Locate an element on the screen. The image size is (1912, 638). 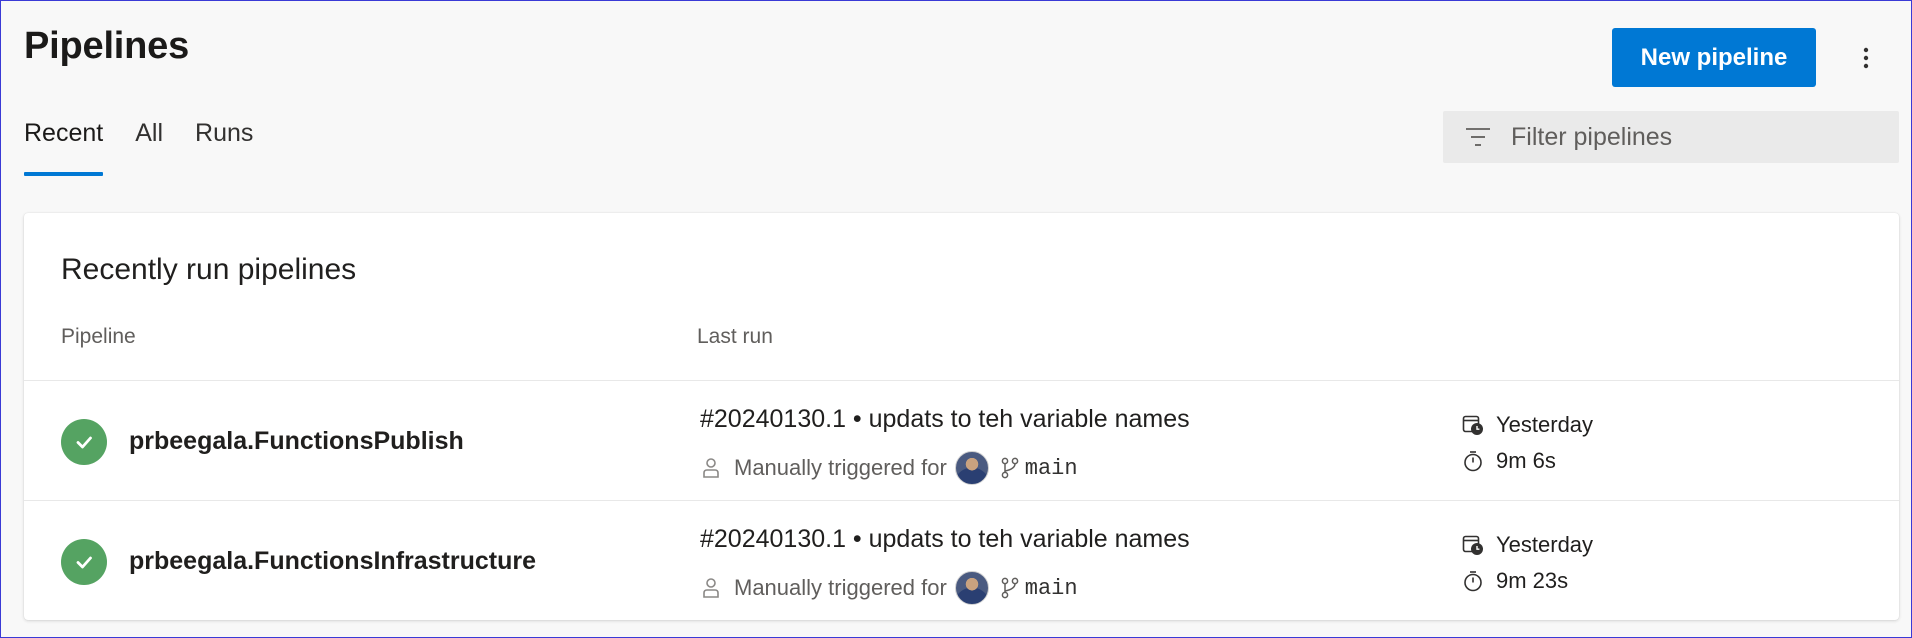
page-title: Pipelines is located at coordinates (107, 46).